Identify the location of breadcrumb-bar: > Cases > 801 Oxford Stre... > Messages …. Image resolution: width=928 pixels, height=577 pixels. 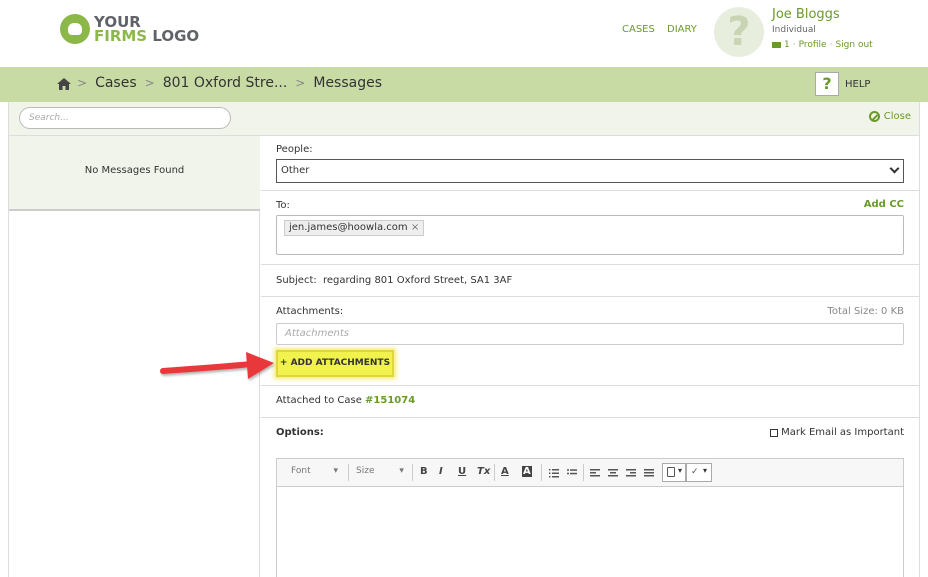
(464, 84).